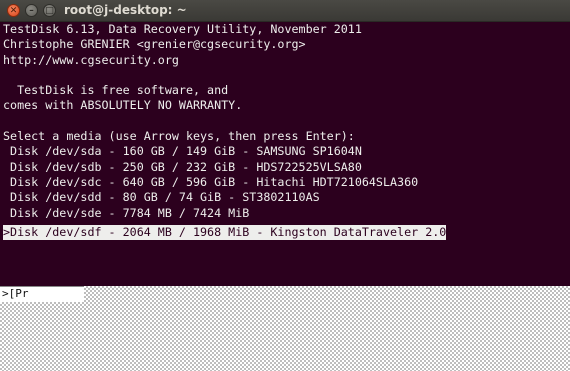  What do you see at coordinates (224, 213) in the screenshot?
I see `media-option-sde: Disk /dev/sde - 7784 MB / 7424 MiB` at bounding box center [224, 213].